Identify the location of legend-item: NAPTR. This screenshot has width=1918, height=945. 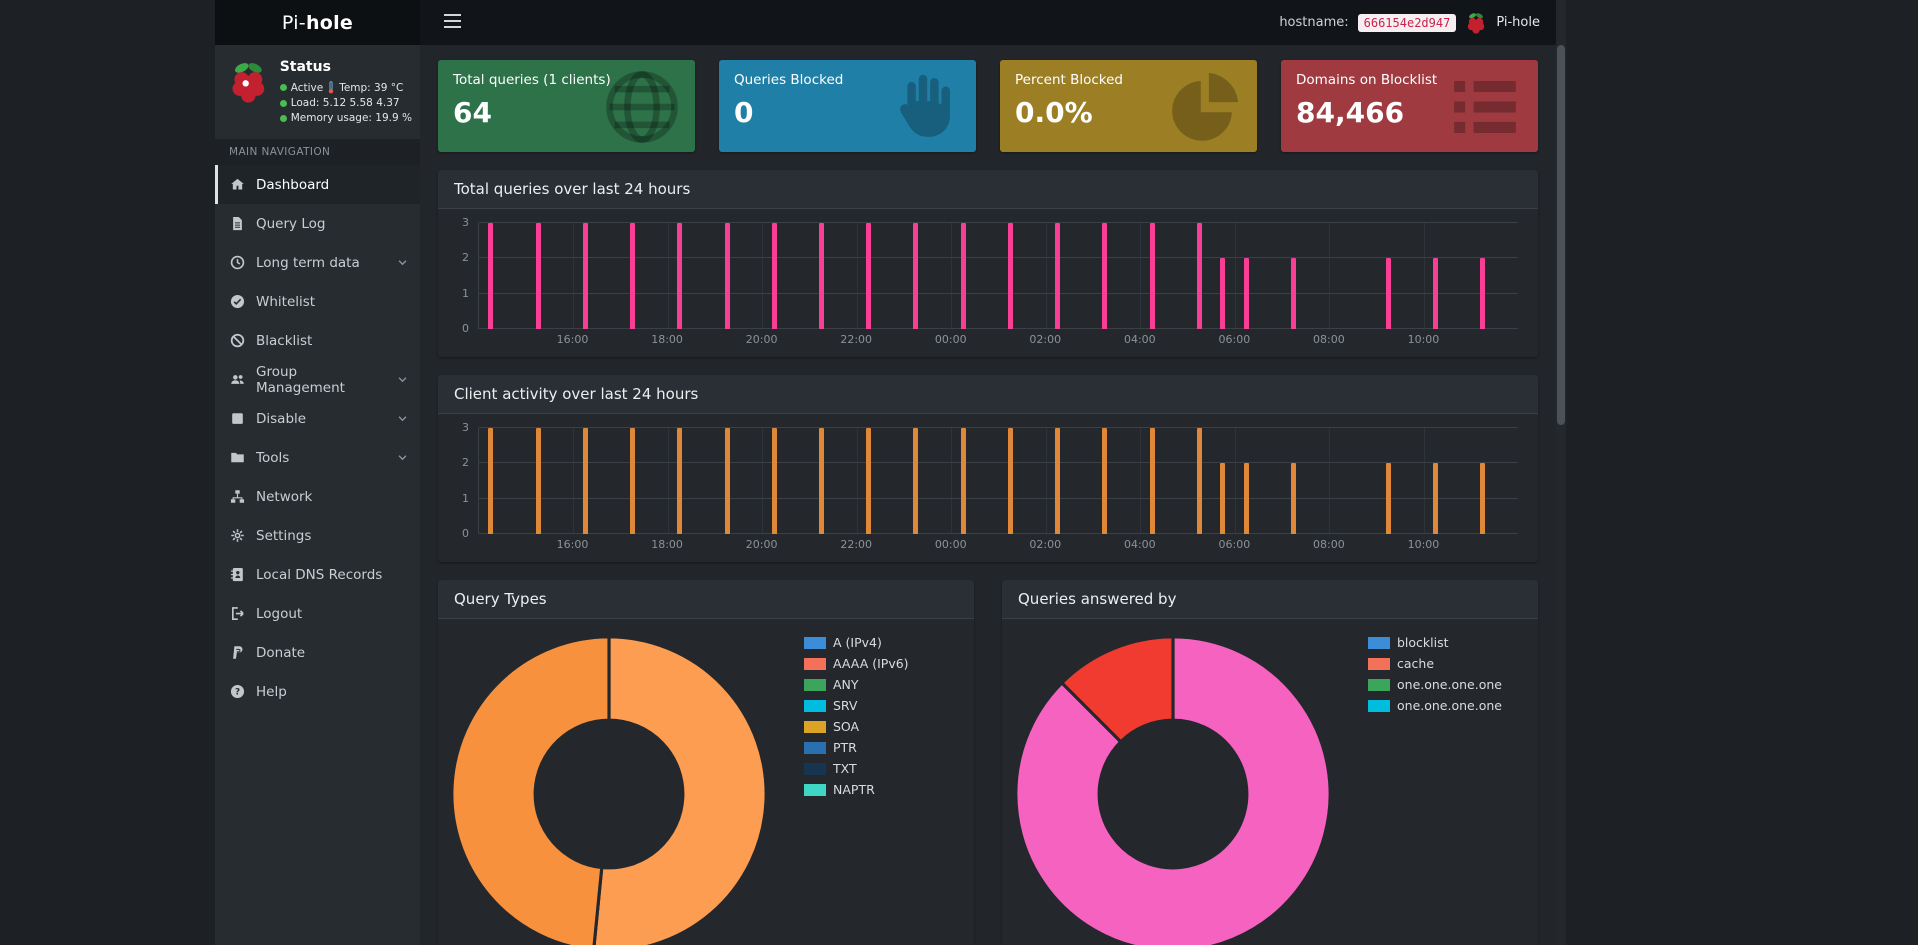
(856, 789).